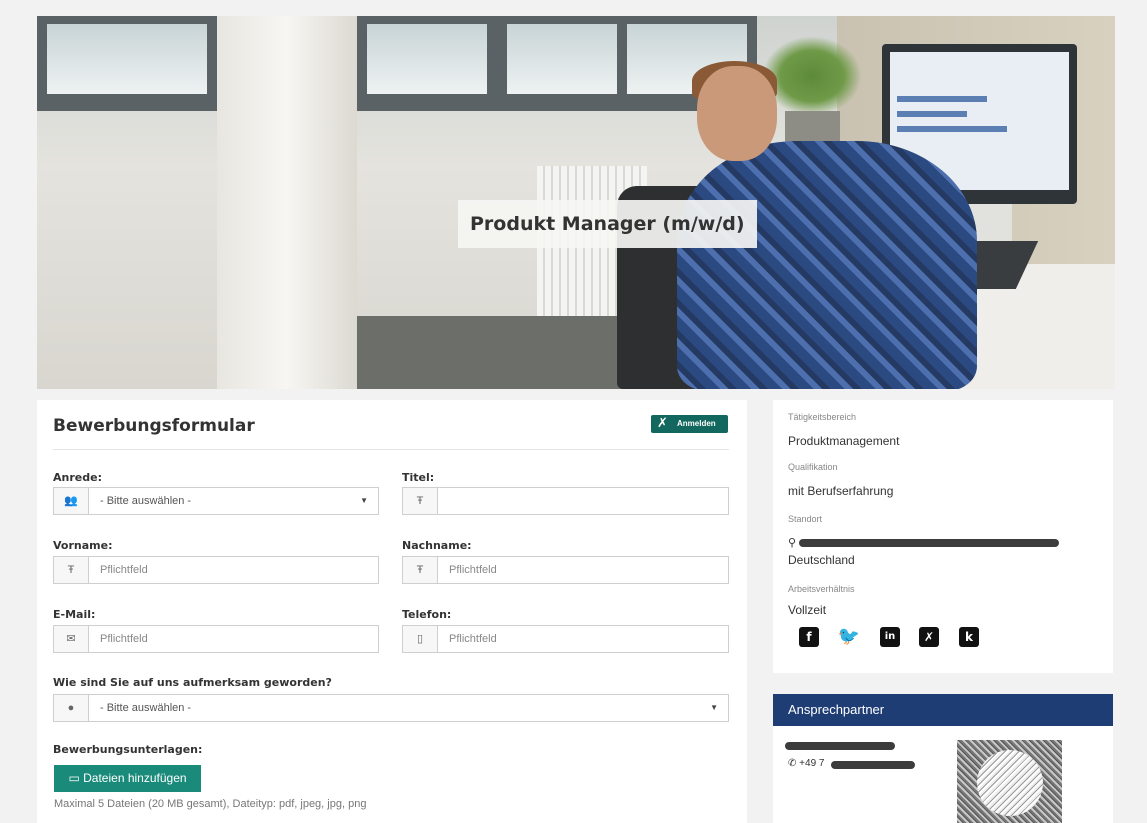 This screenshot has height=823, width=1147. I want to click on map-pin-icon: ⚲, so click(792, 543).